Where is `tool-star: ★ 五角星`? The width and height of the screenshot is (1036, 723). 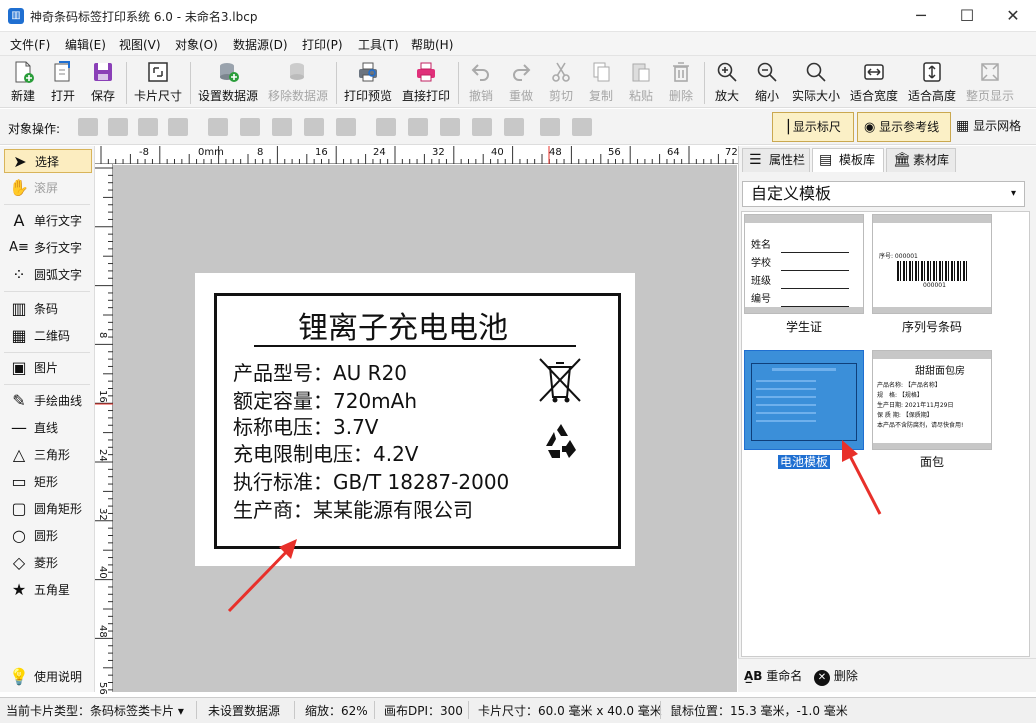 tool-star: ★ 五角星 is located at coordinates (48, 590).